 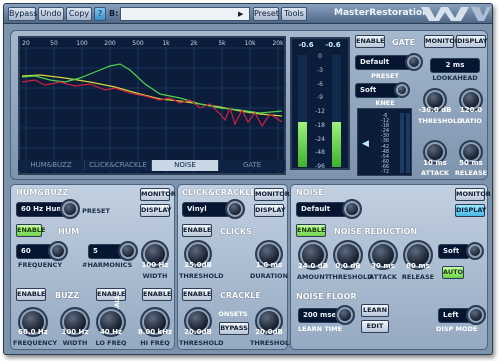 I want to click on gate-threshold-label: THRESHOLD, so click(x=440, y=121).